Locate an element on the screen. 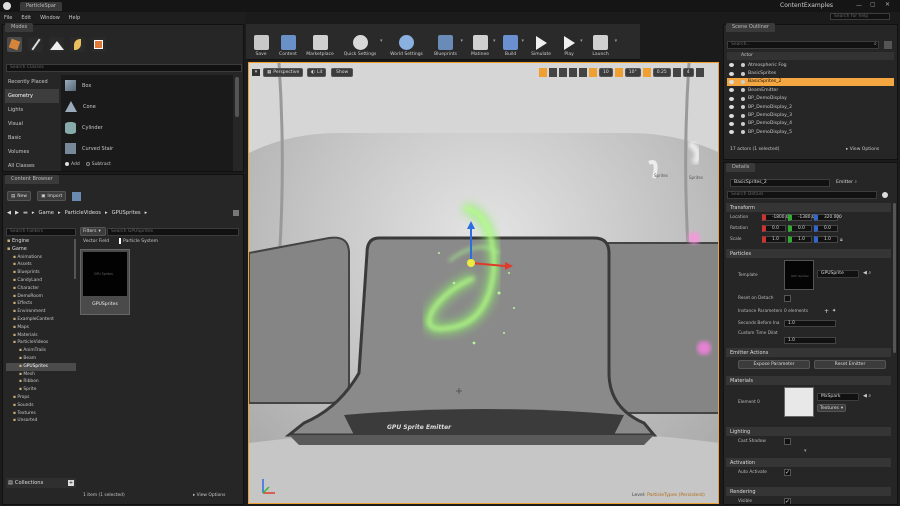 The height and width of the screenshot is (506, 900). location-y-field: -1380.0 is located at coordinates (801, 217).